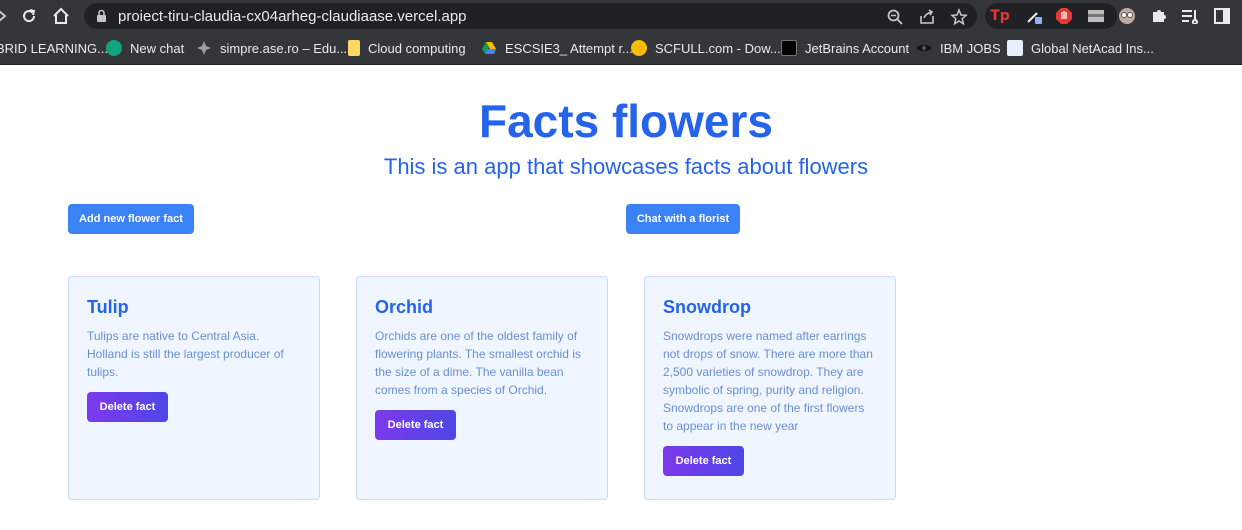 The image size is (1242, 530). I want to click on page-title: Facts flowers, so click(626, 121).